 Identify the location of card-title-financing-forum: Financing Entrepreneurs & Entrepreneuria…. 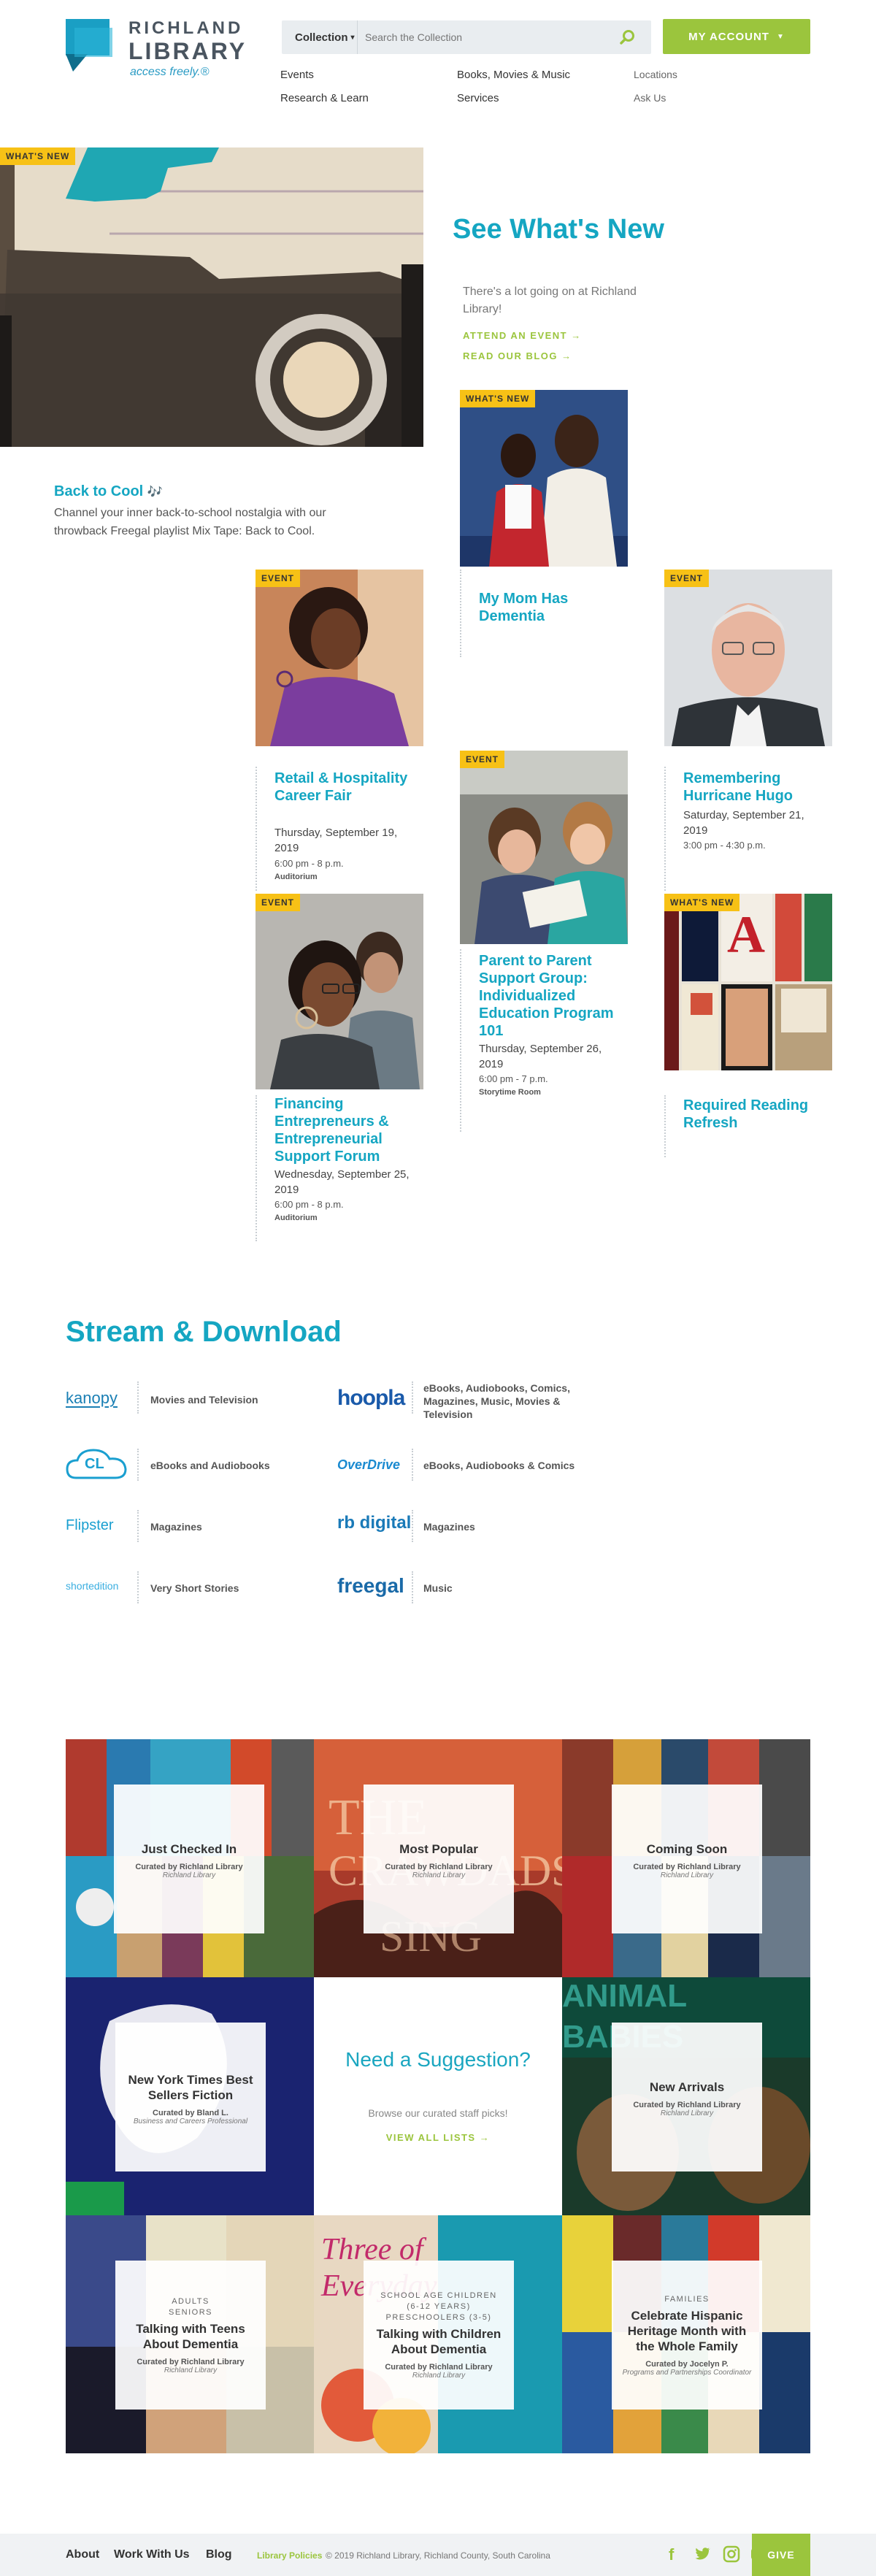
(343, 1130).